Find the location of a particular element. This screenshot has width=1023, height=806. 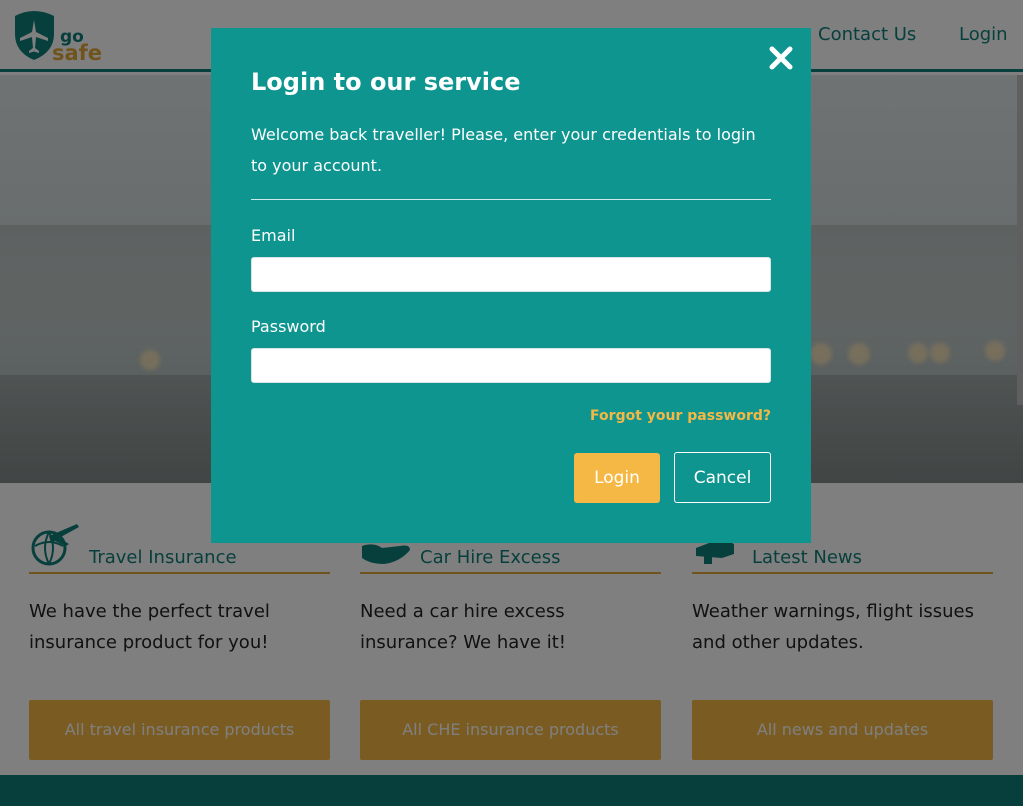

modal-divider is located at coordinates (511, 199).